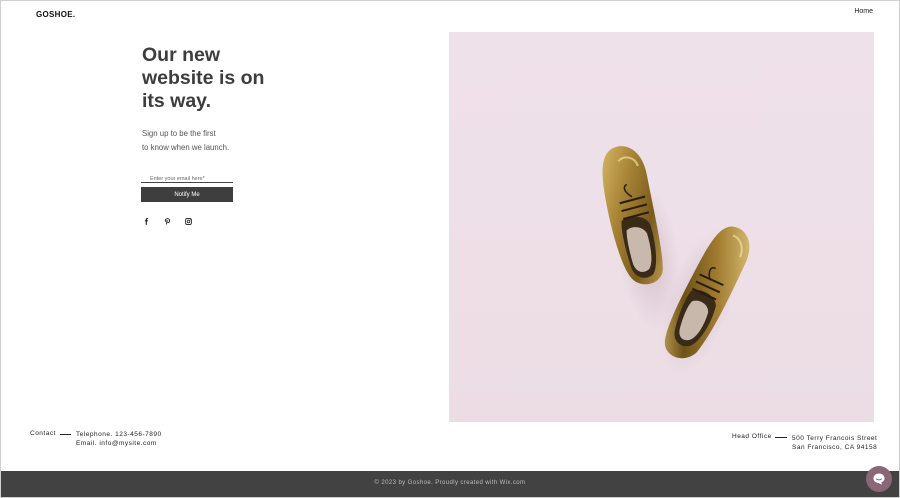  Describe the element at coordinates (186, 147) in the screenshot. I see `subtext-line-2: to know when we launch.` at that location.